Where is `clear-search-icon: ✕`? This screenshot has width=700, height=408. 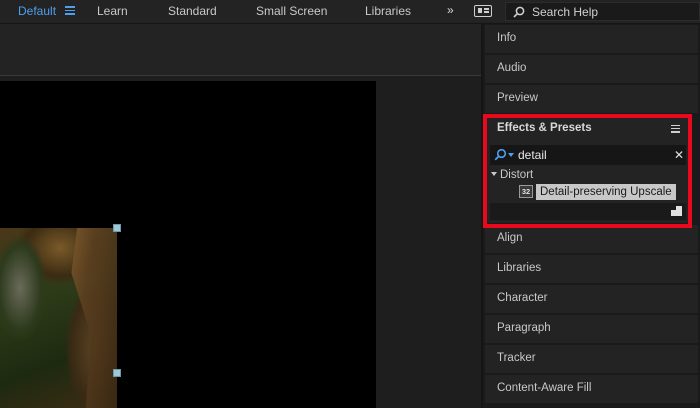
clear-search-icon: ✕ is located at coordinates (679, 155).